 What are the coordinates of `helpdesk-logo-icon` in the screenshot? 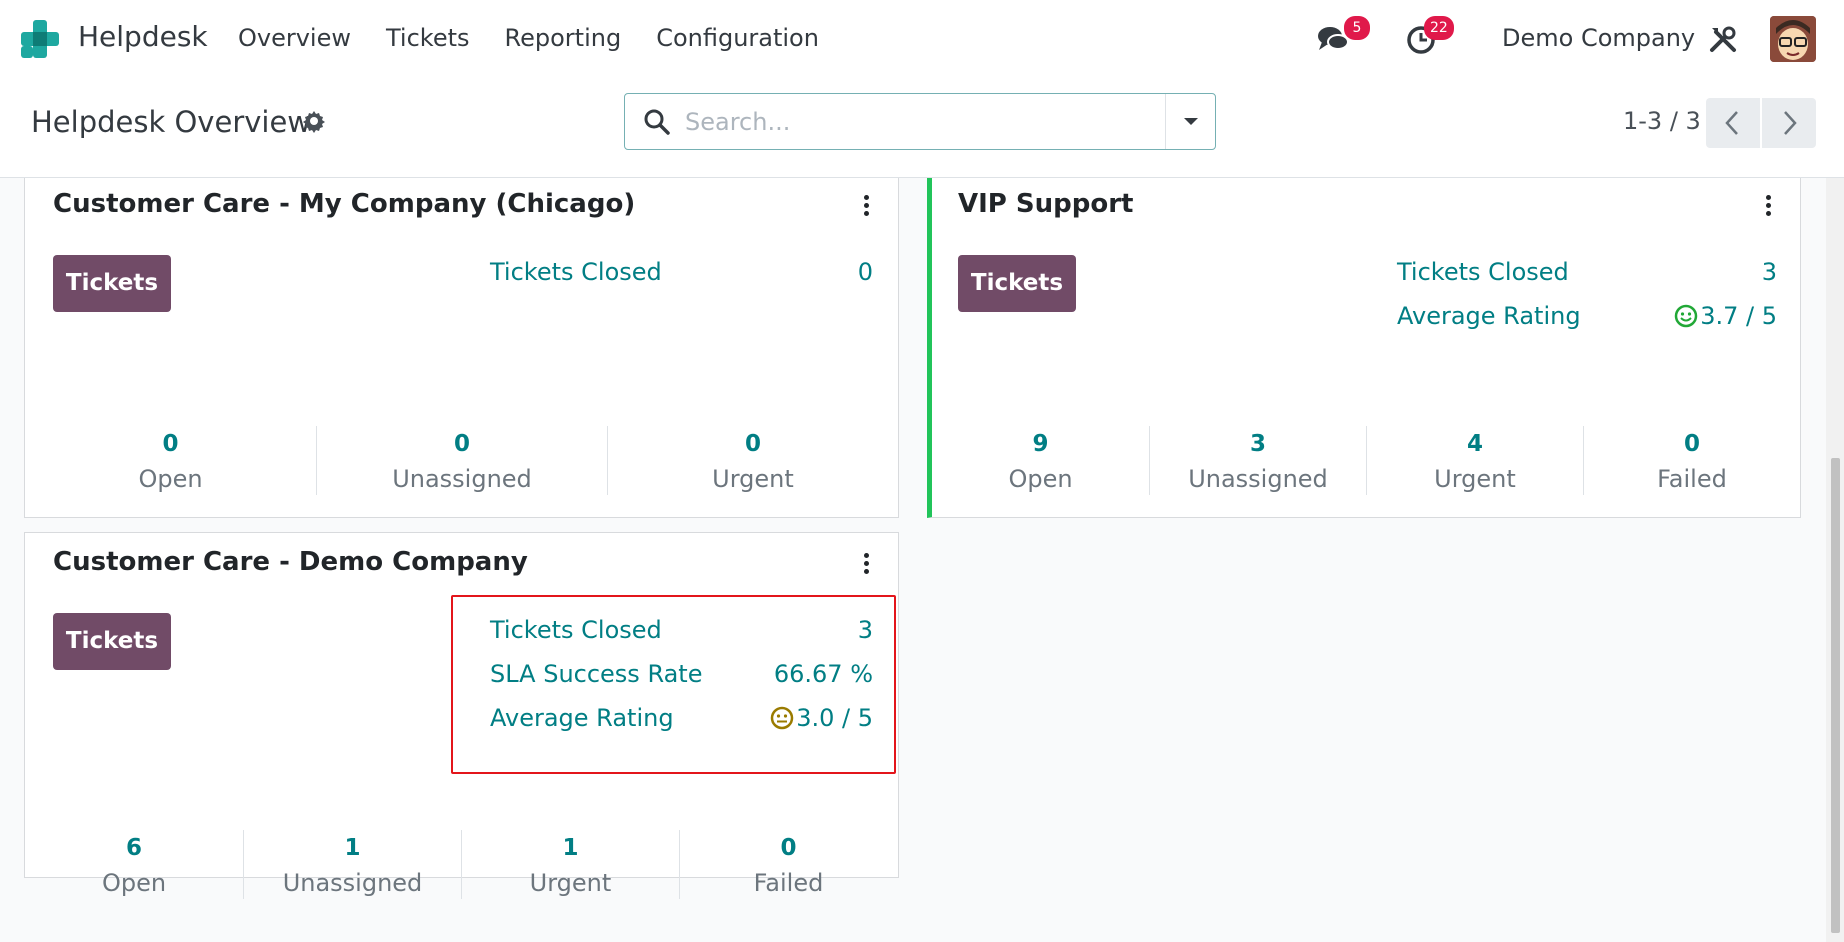 It's located at (40, 39).